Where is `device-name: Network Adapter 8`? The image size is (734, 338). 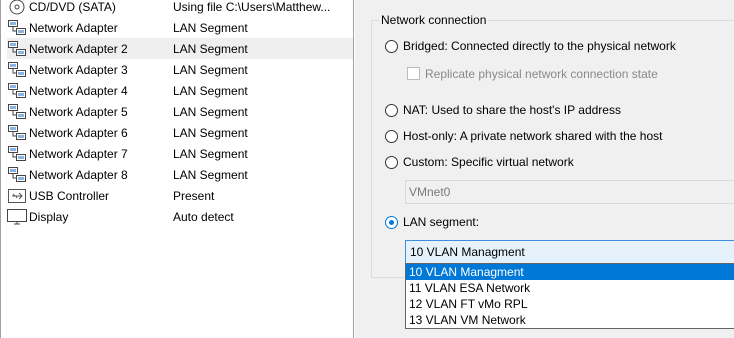 device-name: Network Adapter 8 is located at coordinates (78, 174).